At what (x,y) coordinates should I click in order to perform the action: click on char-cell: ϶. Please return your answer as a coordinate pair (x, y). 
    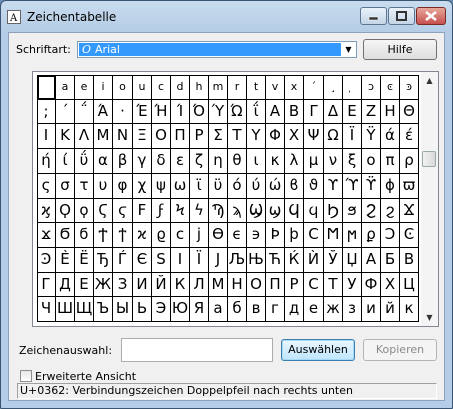
    Looking at the image, I should click on (256, 235).